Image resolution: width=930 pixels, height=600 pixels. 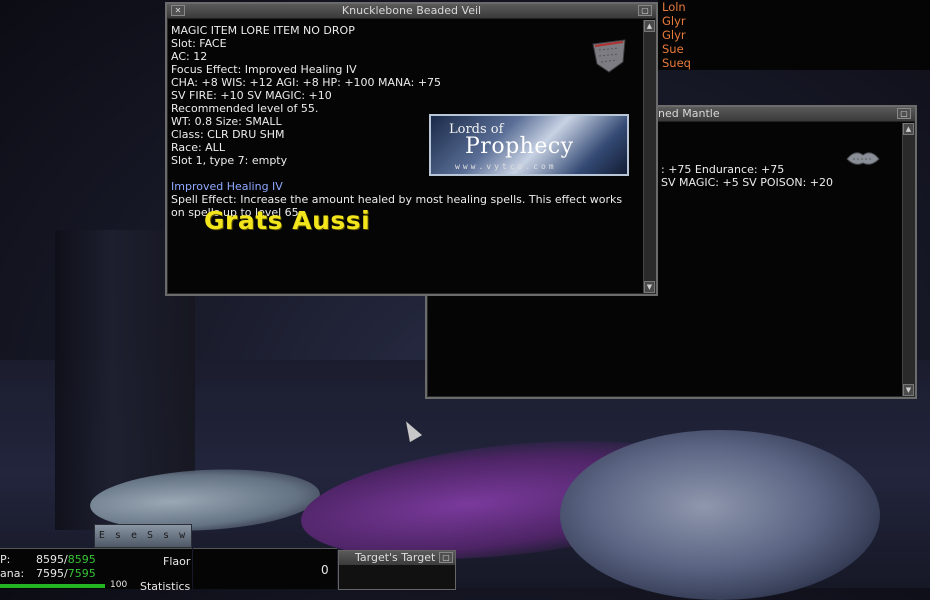 I want to click on creature-head, so click(x=720, y=515).